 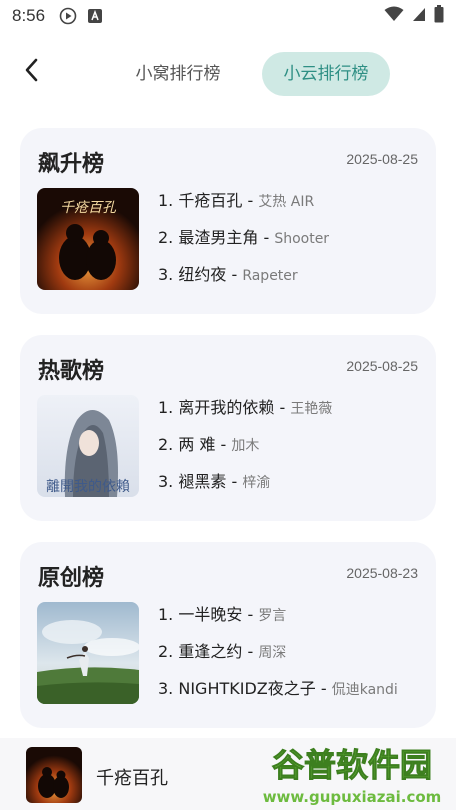 What do you see at coordinates (71, 578) in the screenshot?
I see `card-title: 原创榜` at bounding box center [71, 578].